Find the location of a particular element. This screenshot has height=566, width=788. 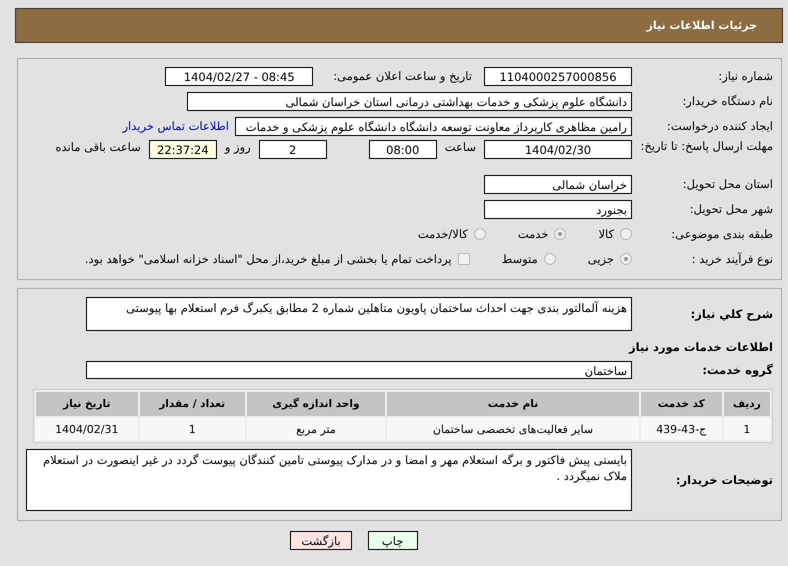

time-label: ساعت is located at coordinates (460, 147).